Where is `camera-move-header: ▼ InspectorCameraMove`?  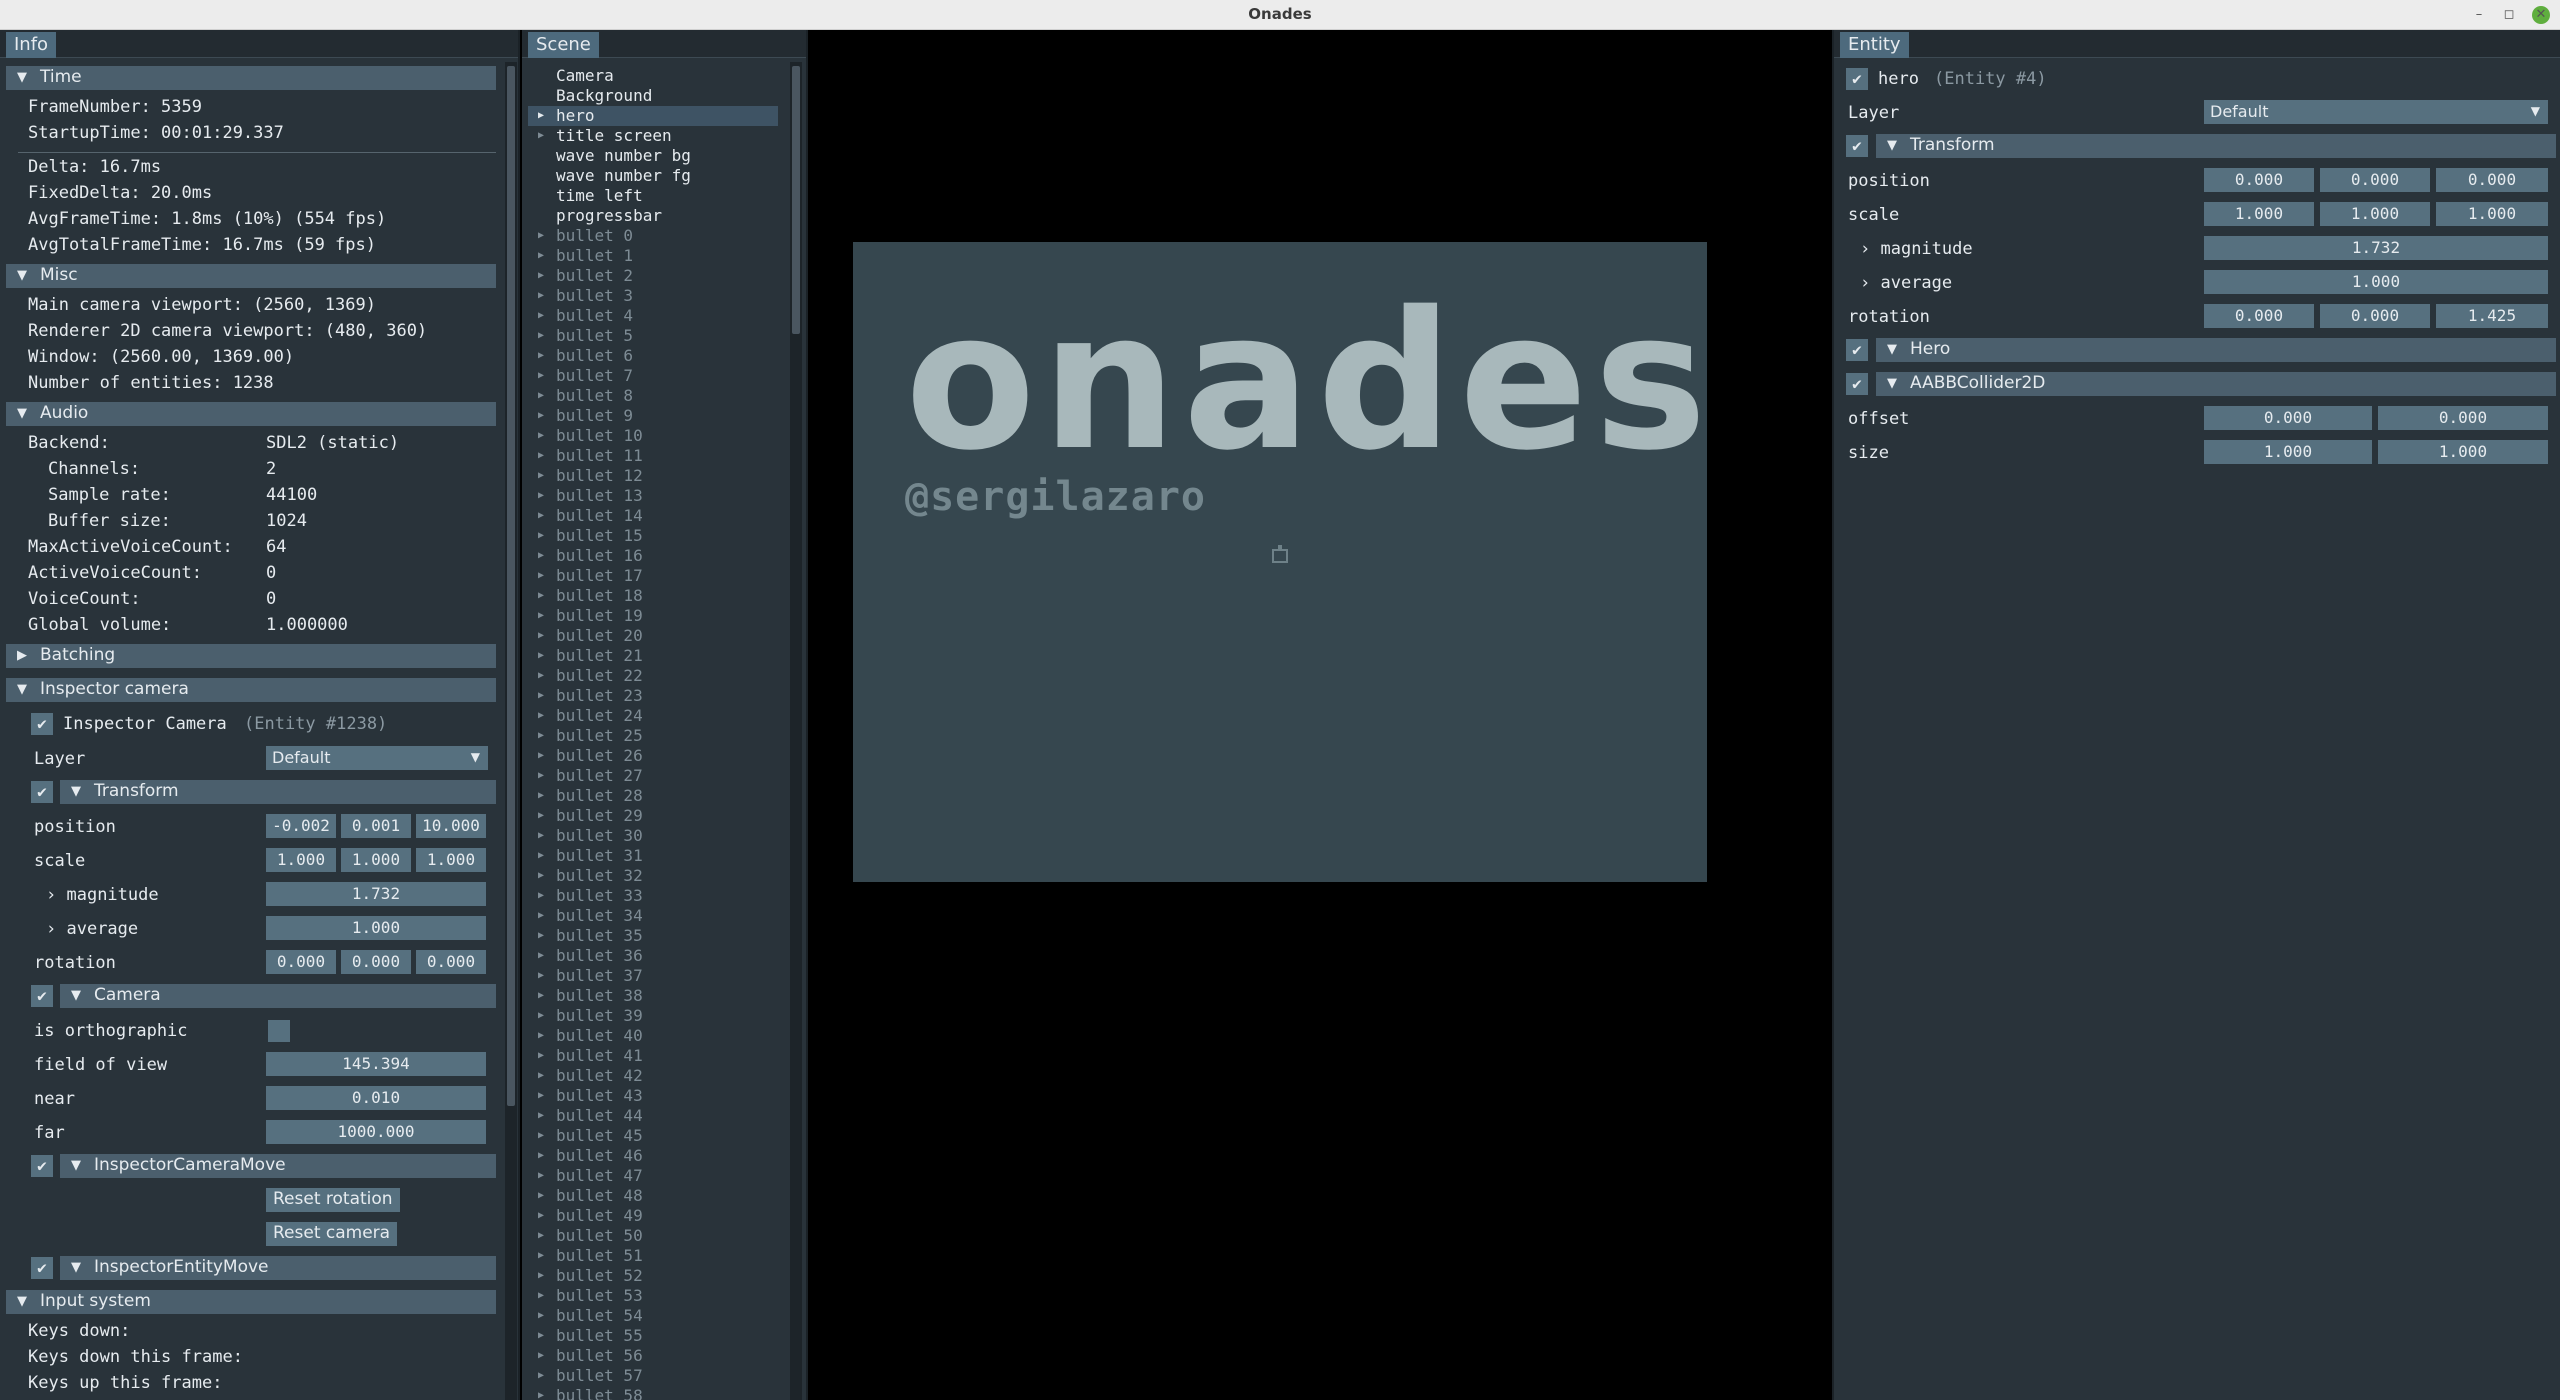
camera-move-header: ▼ InspectorCameraMove is located at coordinates (278, 1166).